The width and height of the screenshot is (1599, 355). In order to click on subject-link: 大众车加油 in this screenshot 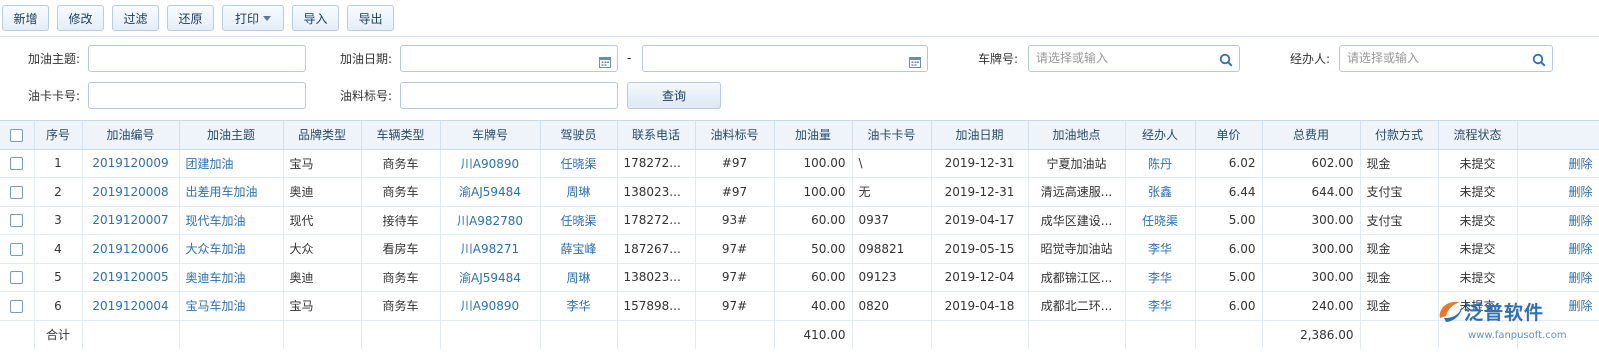, I will do `click(231, 249)`.